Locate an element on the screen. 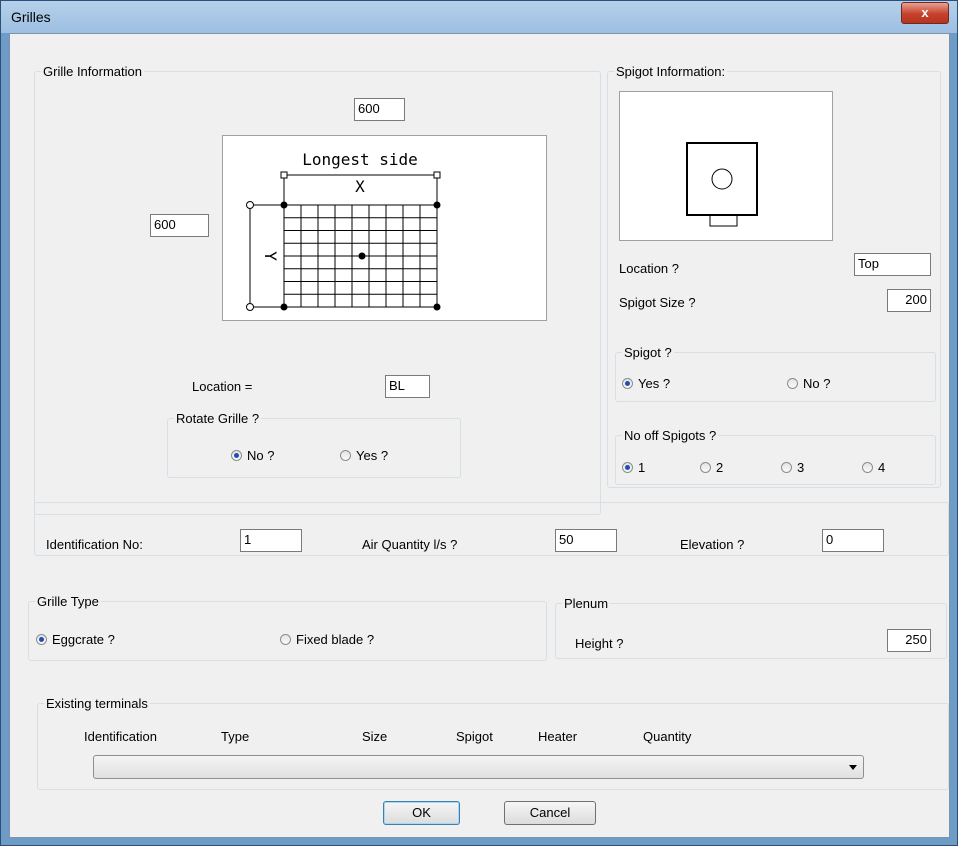 Image resolution: width=958 pixels, height=846 pixels. fixed-blade-label: Fixed blade ? is located at coordinates (335, 639).